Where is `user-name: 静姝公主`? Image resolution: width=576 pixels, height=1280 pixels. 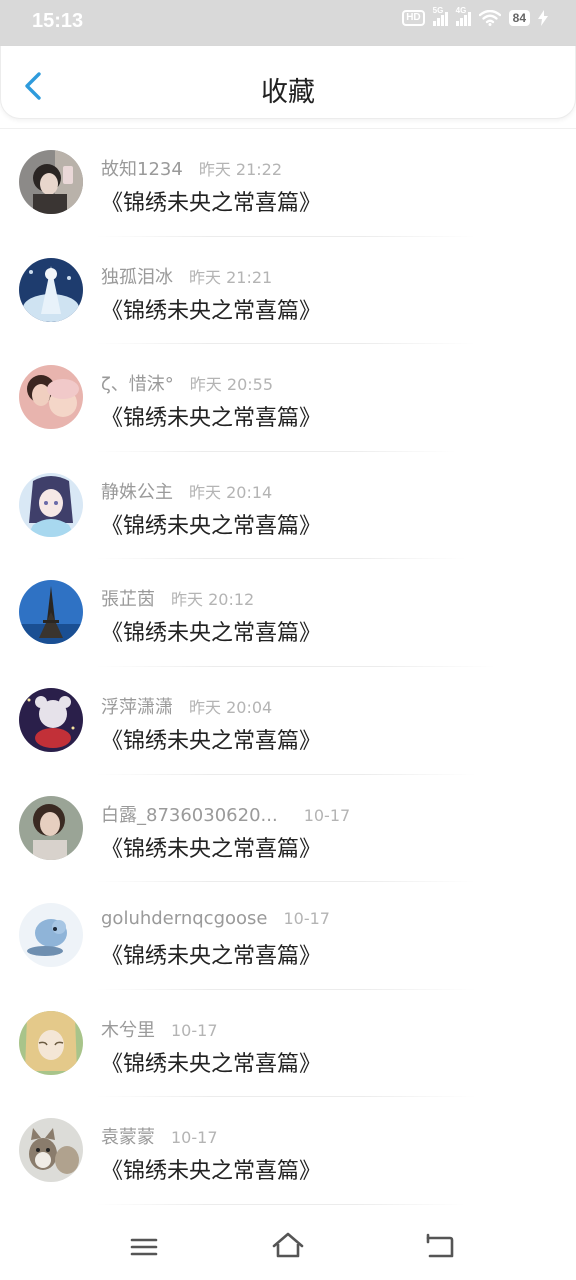
user-name: 静姝公主 is located at coordinates (137, 492).